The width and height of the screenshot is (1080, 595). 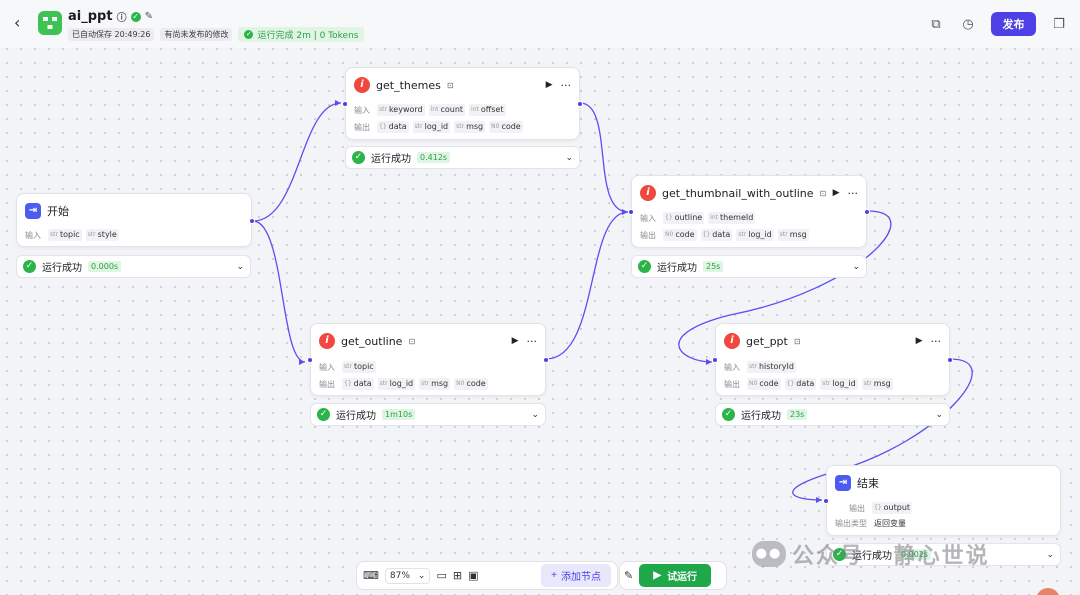 What do you see at coordinates (843, 483) in the screenshot?
I see `end-icon: ⇥` at bounding box center [843, 483].